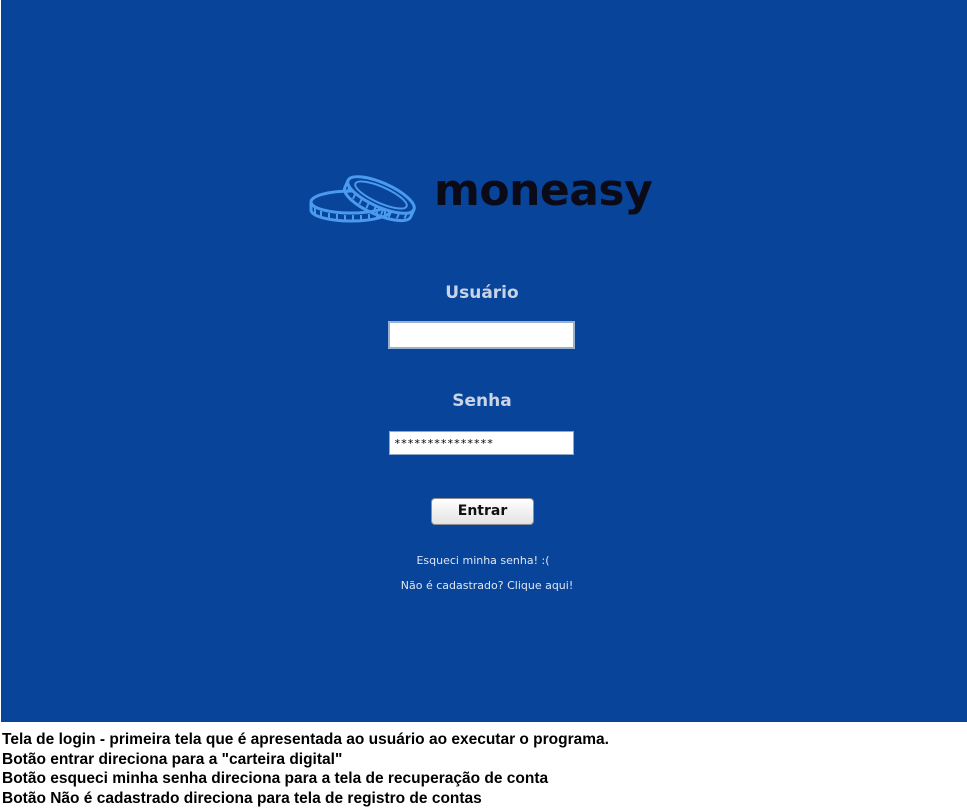 This screenshot has width=967, height=812. Describe the element at coordinates (482, 401) in the screenshot. I see `password-label: Senha` at that location.